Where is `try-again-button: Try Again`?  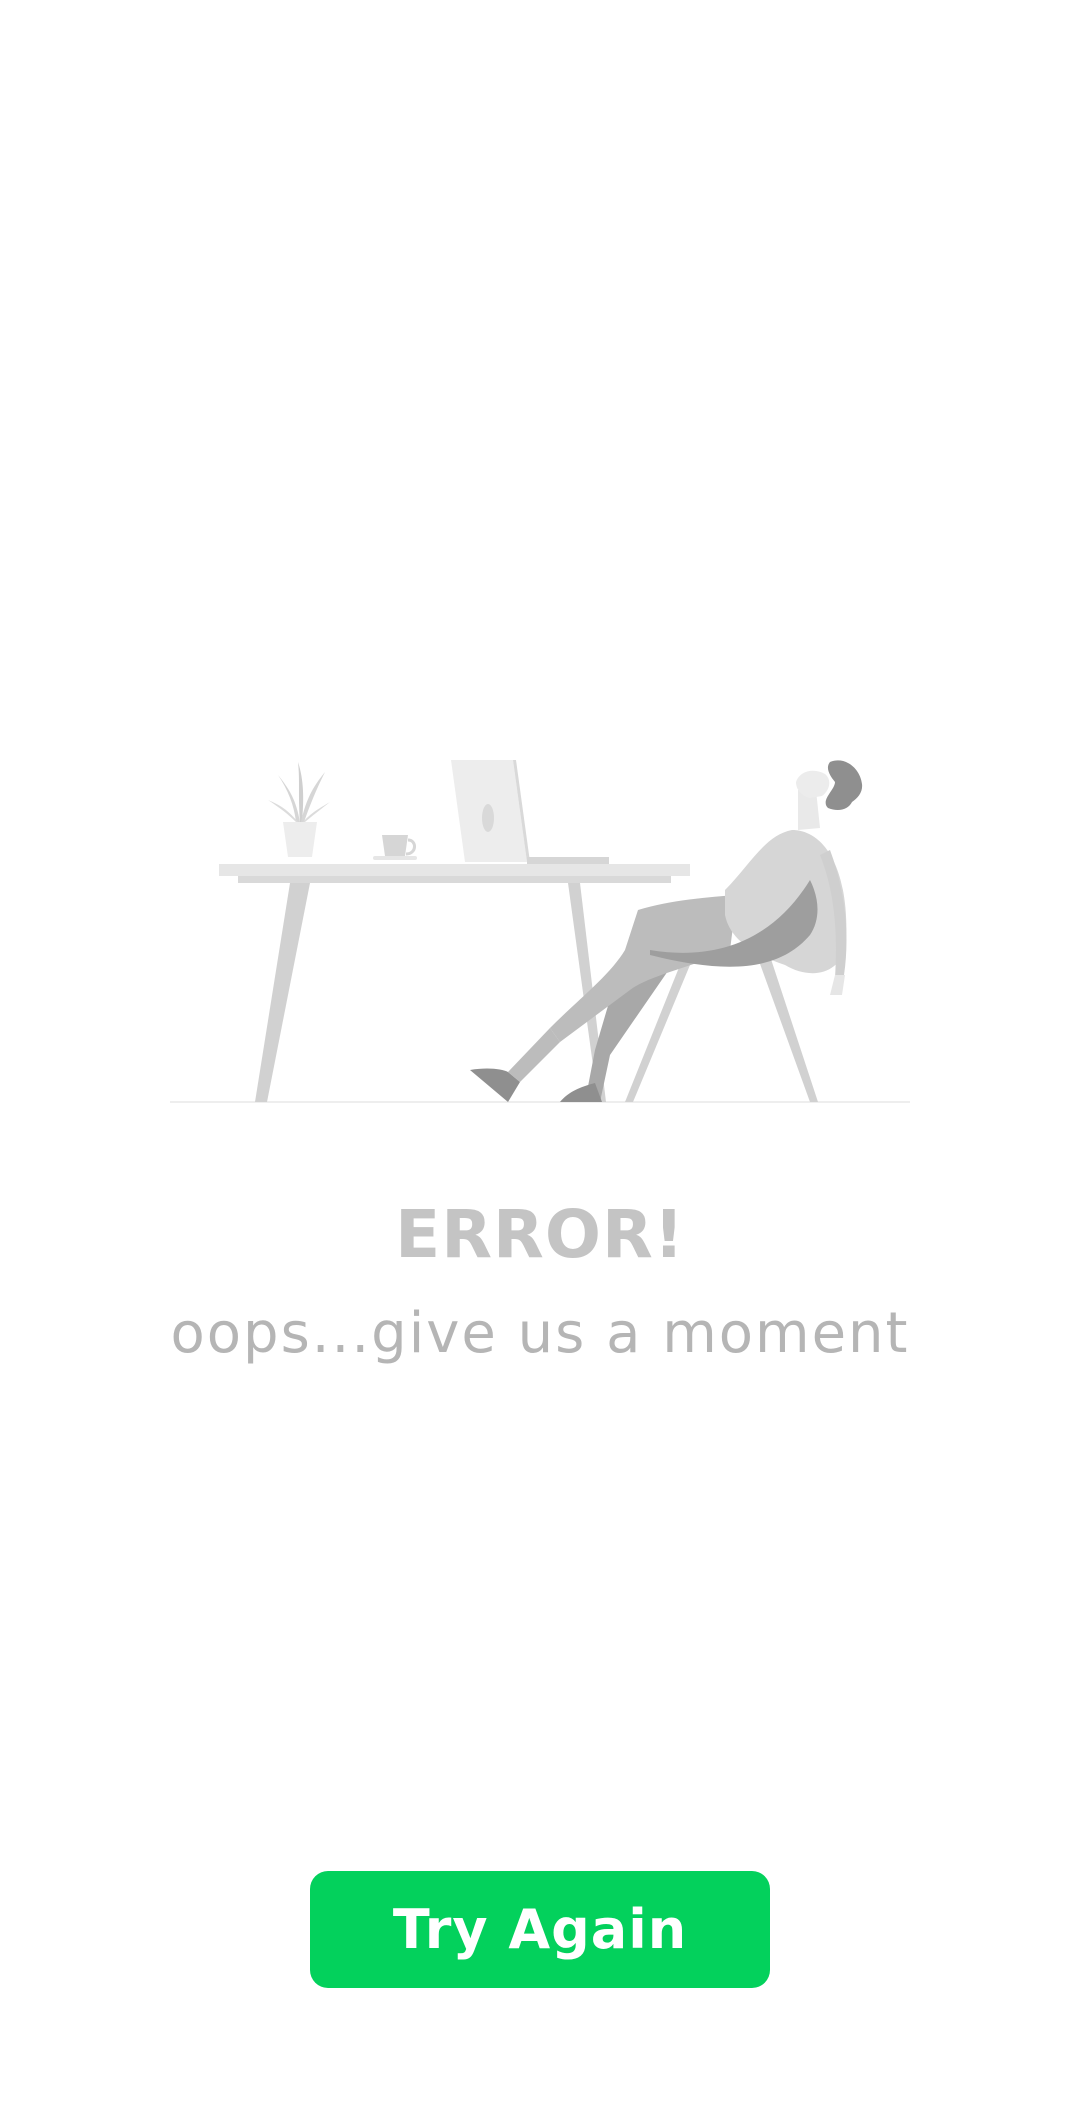
try-again-button: Try Again is located at coordinates (540, 1929).